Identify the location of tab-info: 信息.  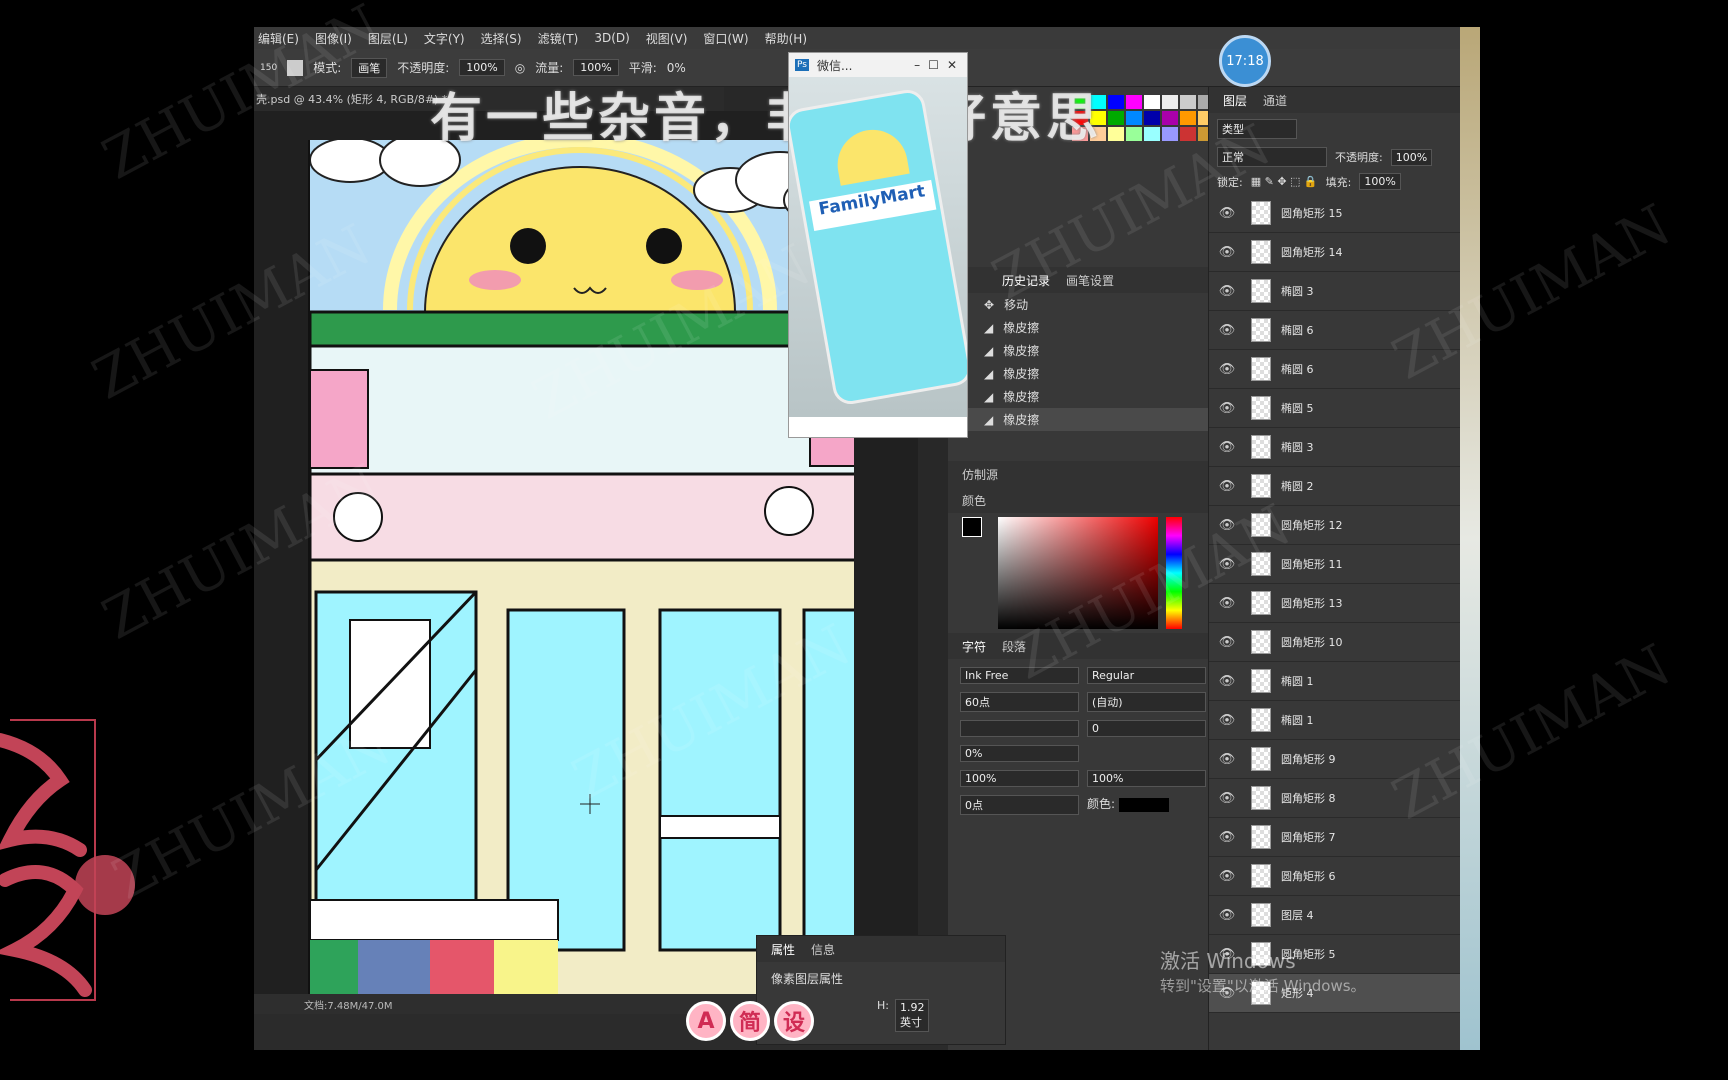
(823, 949).